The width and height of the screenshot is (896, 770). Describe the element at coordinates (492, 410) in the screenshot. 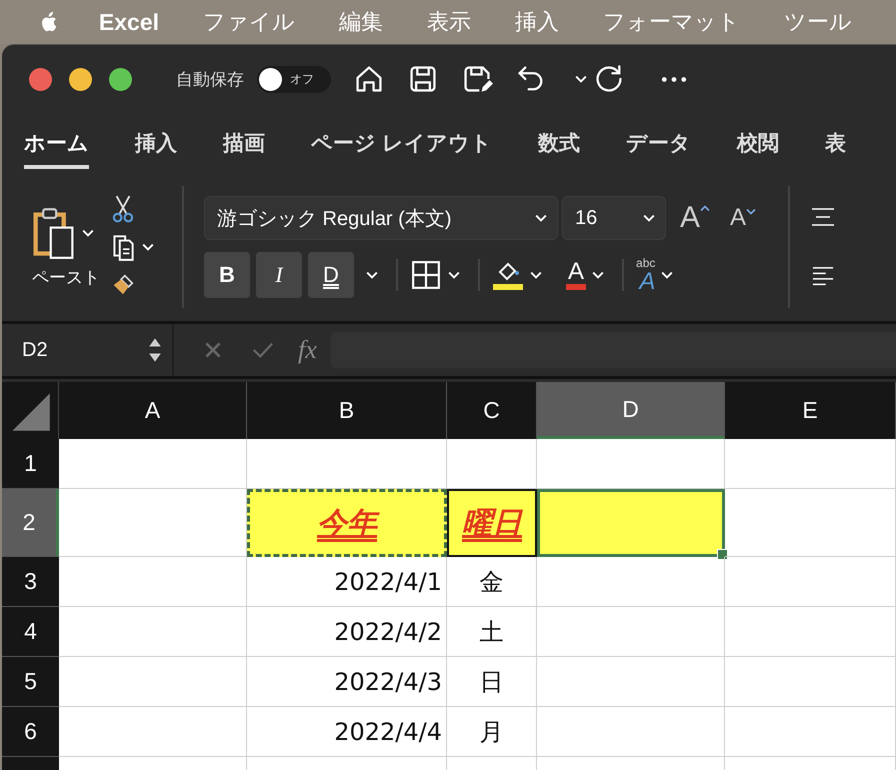

I see `column-header: C` at that location.